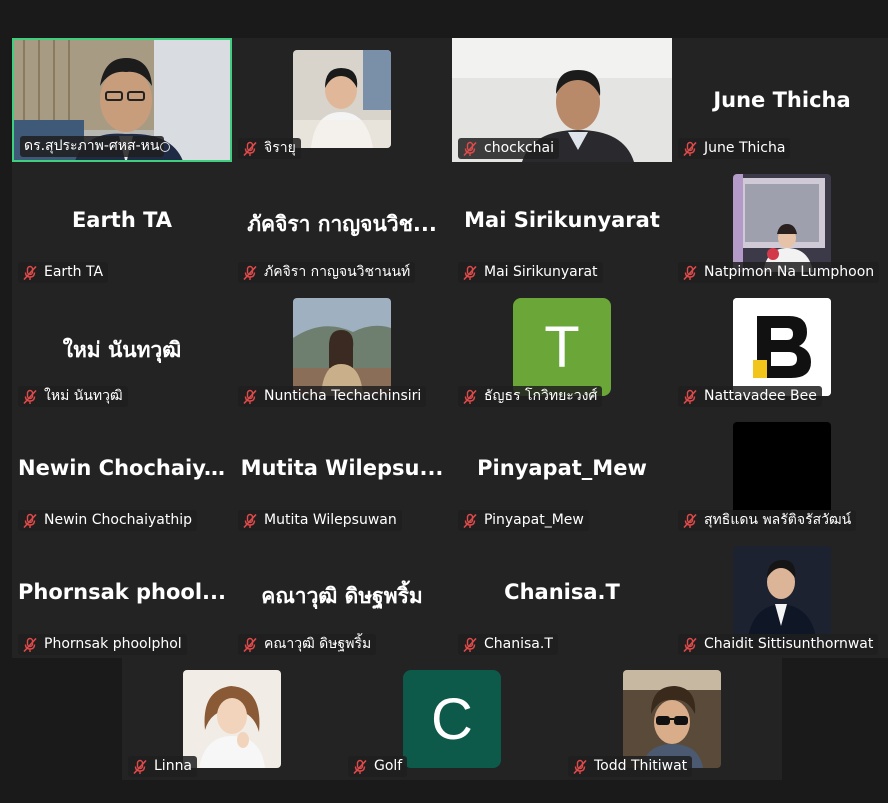 The height and width of the screenshot is (803, 888). I want to click on participant-name: ใหม่ นันทวุฒิ, so click(83, 396).